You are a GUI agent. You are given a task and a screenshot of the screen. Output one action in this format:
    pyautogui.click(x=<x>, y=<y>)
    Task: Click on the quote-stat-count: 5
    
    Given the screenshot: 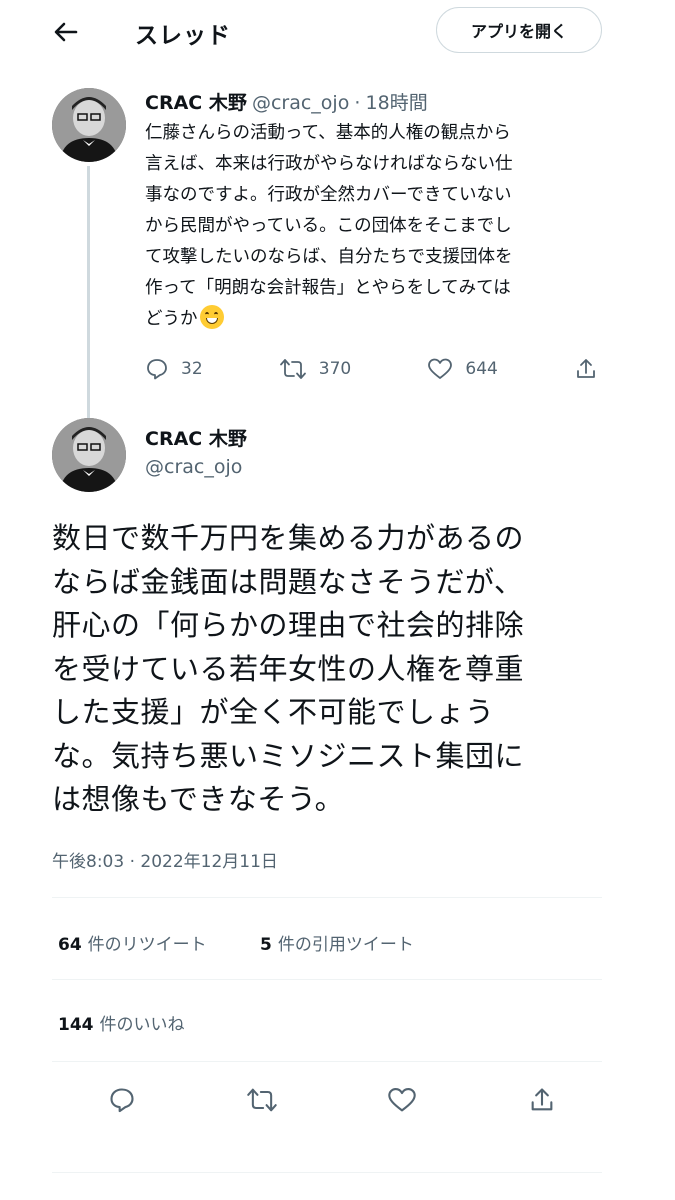 What is the action you would take?
    pyautogui.click(x=266, y=945)
    